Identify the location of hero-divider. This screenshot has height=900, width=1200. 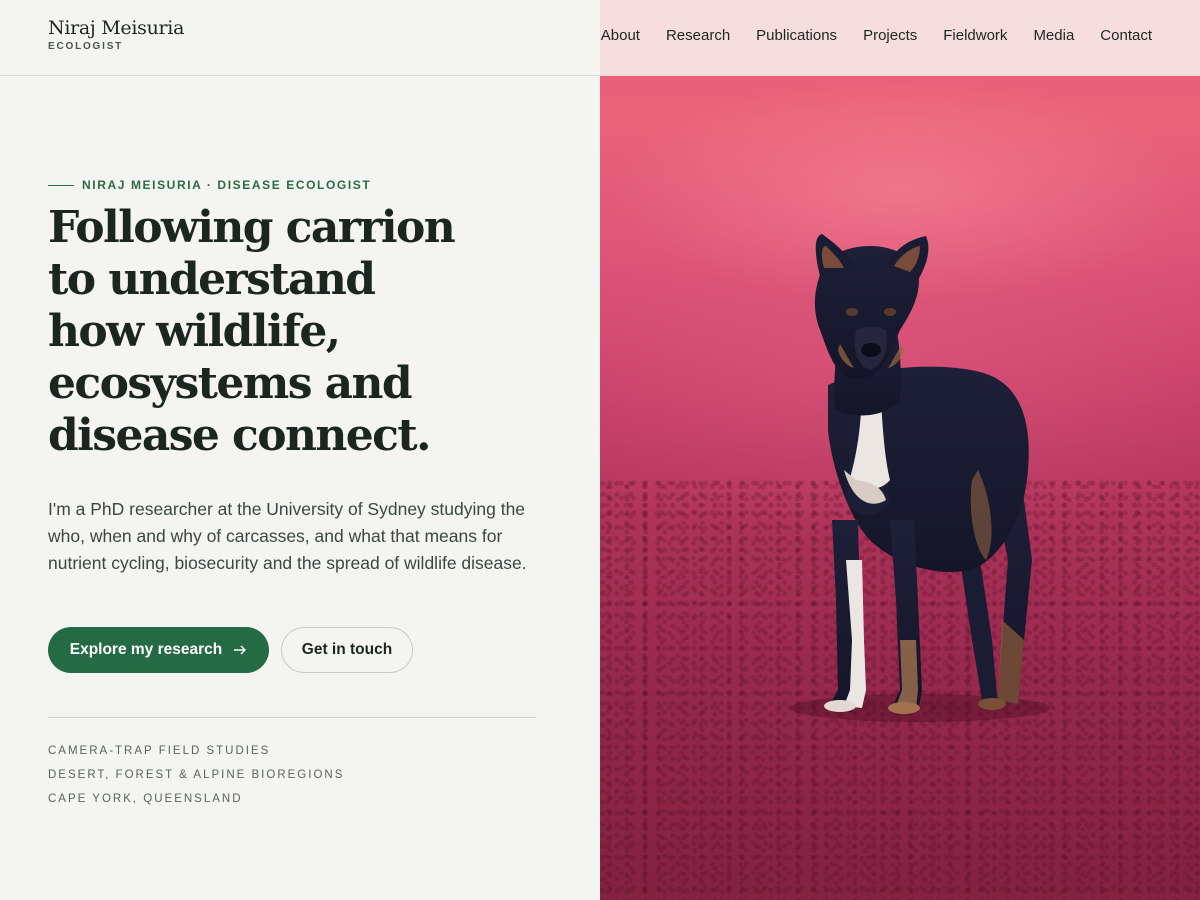
(292, 717).